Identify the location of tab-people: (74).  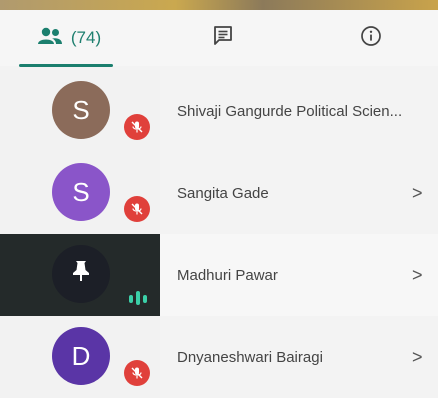
(69, 38).